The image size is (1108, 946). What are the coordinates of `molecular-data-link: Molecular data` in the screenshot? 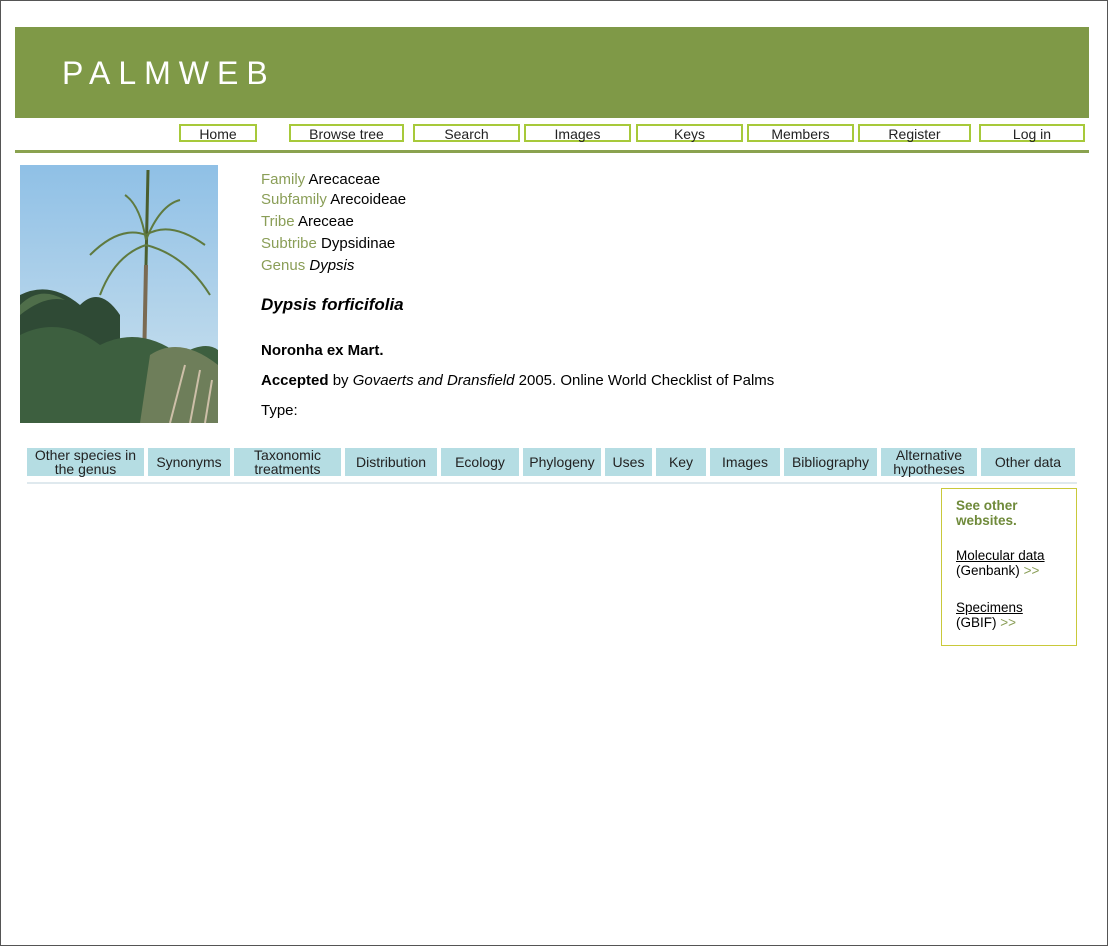 It's located at (1000, 555).